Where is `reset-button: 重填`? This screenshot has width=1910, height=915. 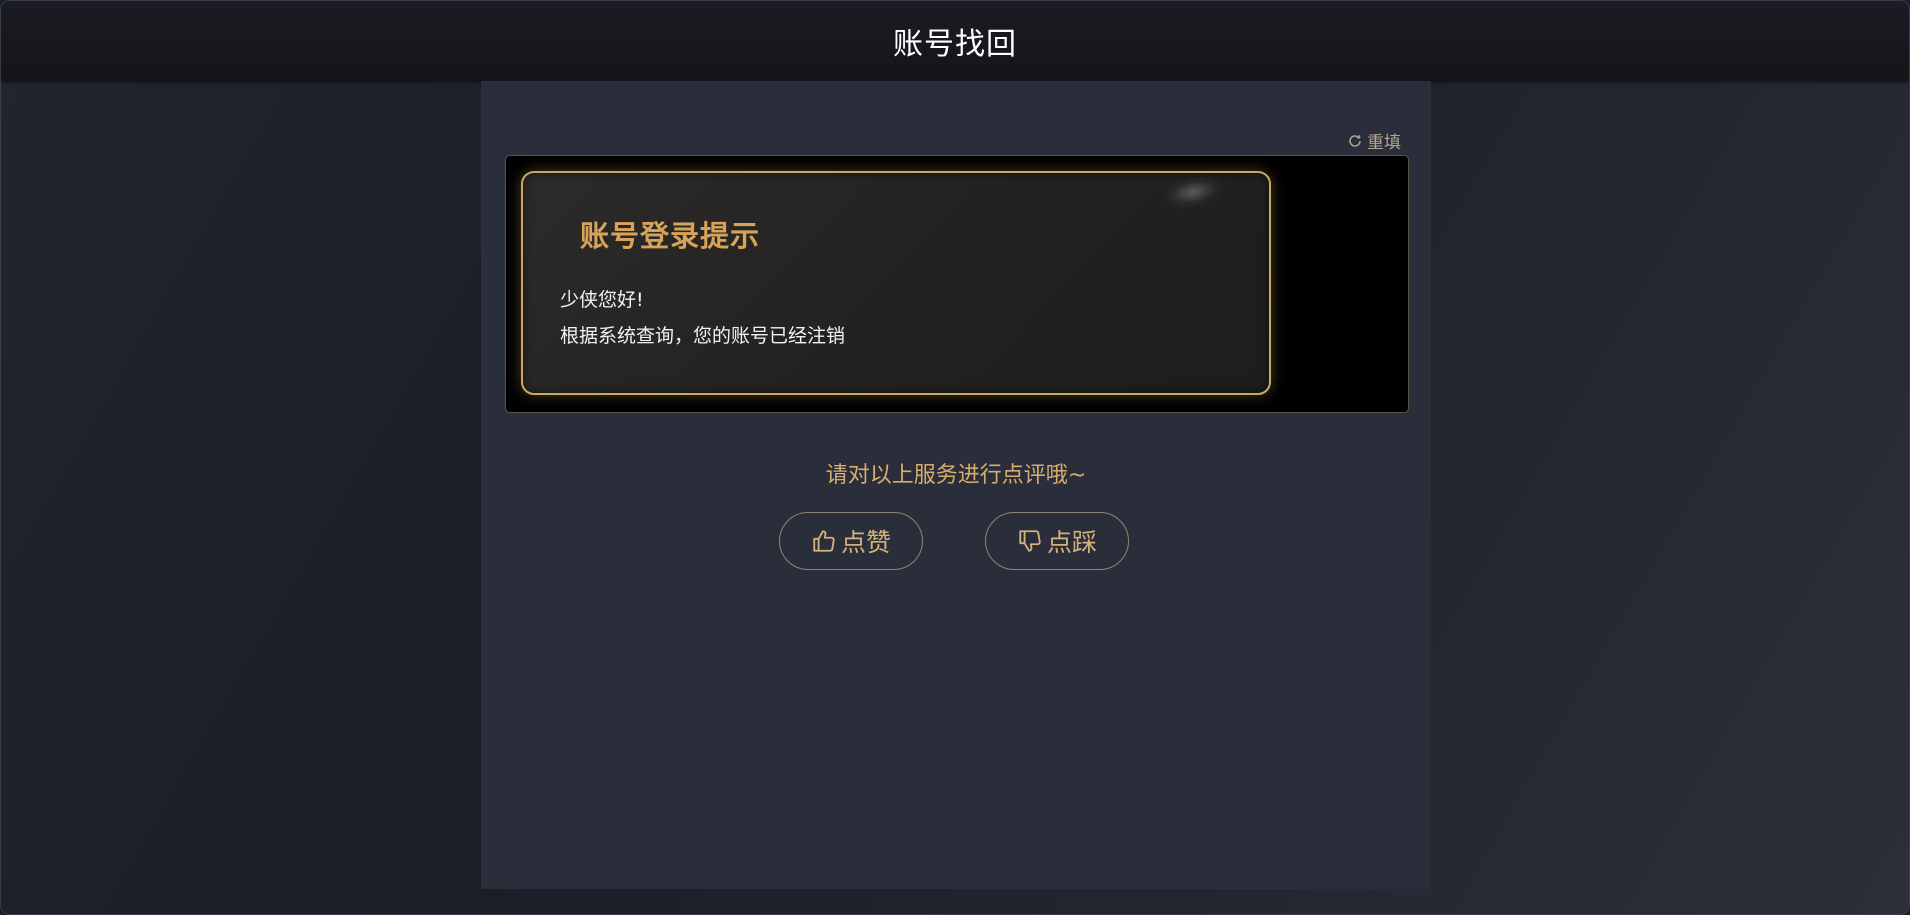
reset-button: 重填 is located at coordinates (1374, 140).